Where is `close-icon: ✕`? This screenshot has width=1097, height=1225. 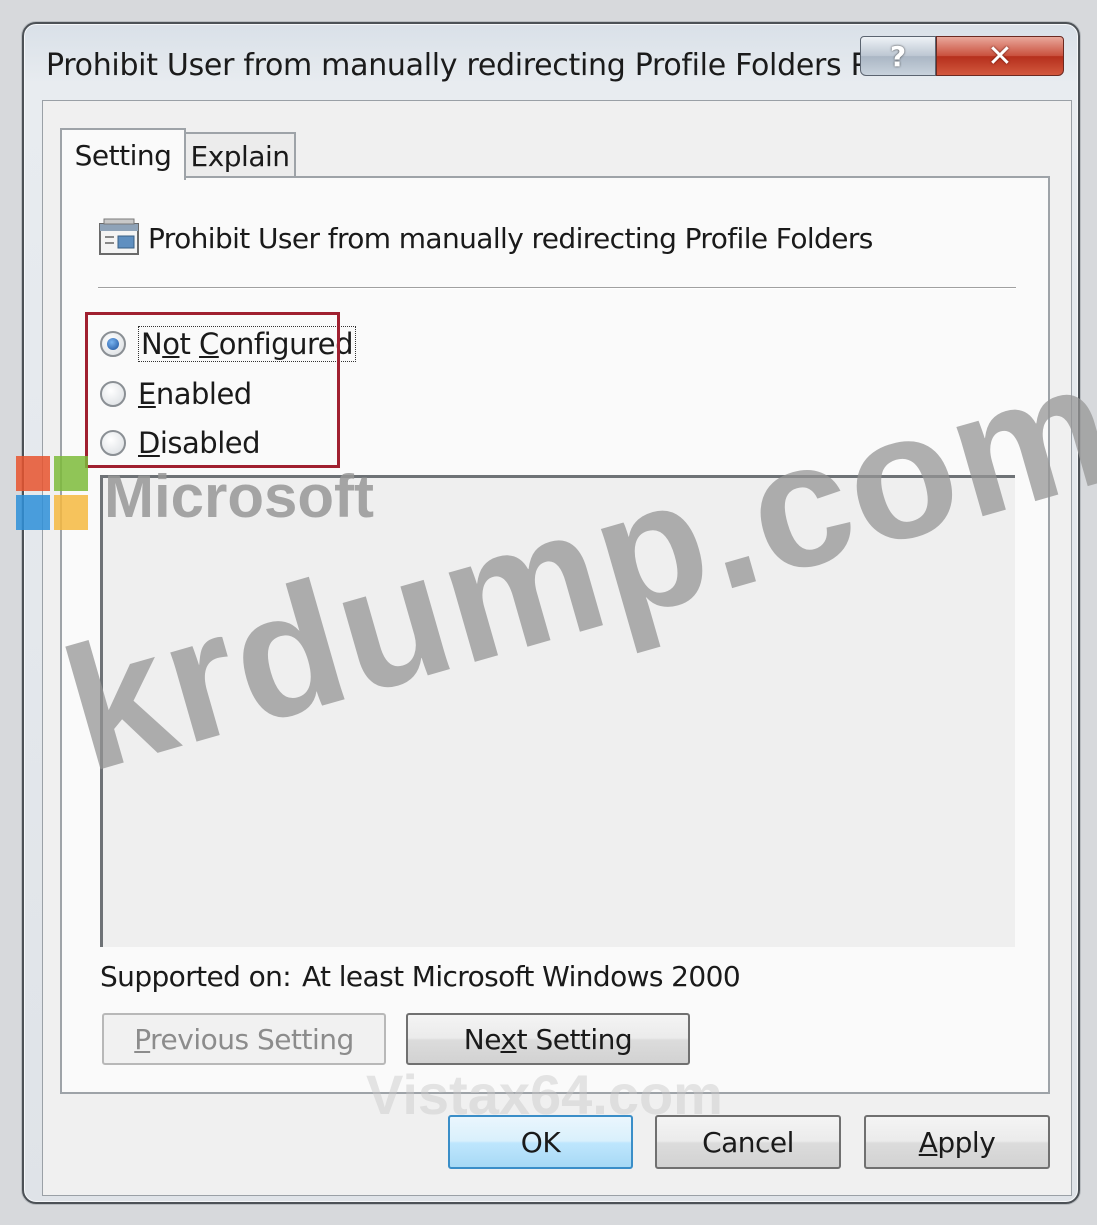
close-icon: ✕ is located at coordinates (1000, 56).